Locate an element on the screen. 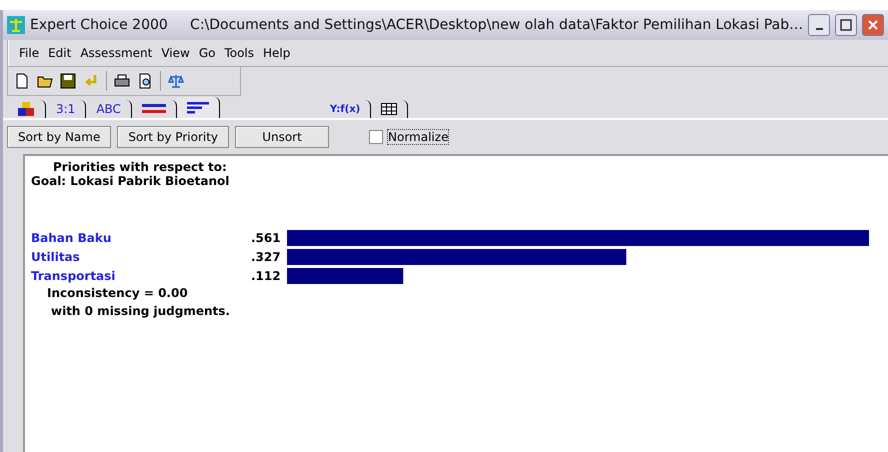  maximize-button is located at coordinates (846, 25).